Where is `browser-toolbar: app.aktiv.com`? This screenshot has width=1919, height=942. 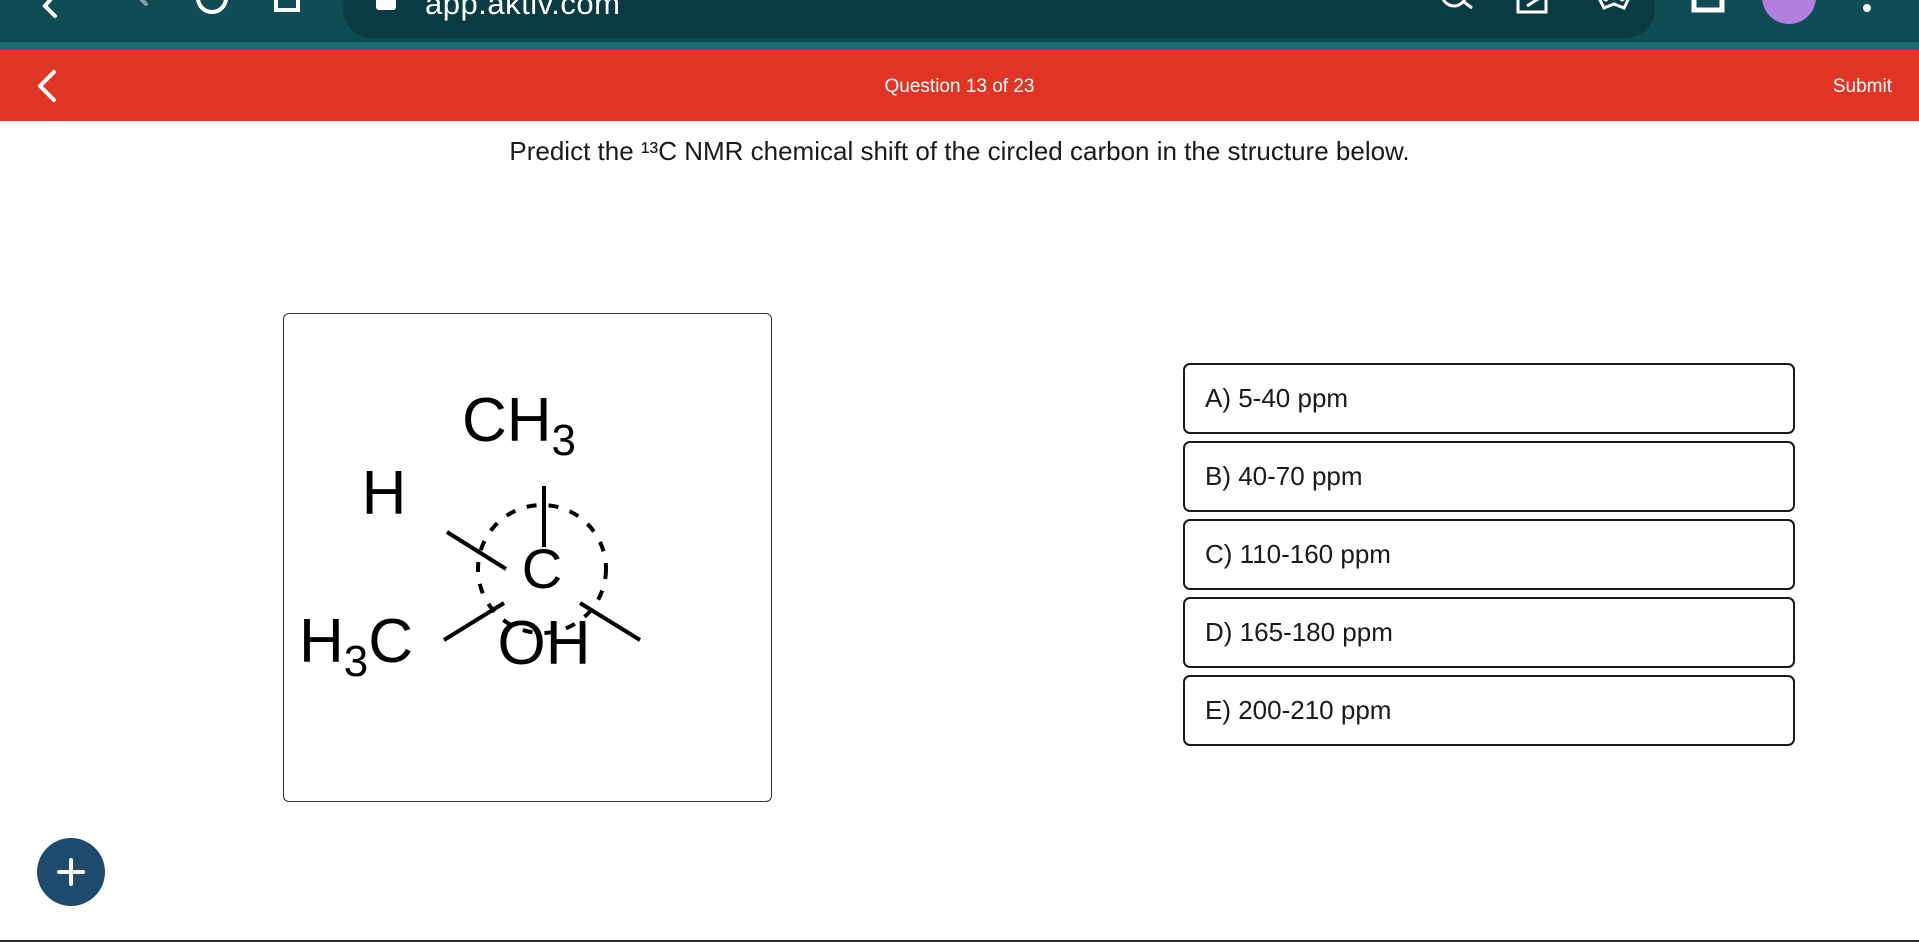
browser-toolbar: app.aktiv.com is located at coordinates (959, 21).